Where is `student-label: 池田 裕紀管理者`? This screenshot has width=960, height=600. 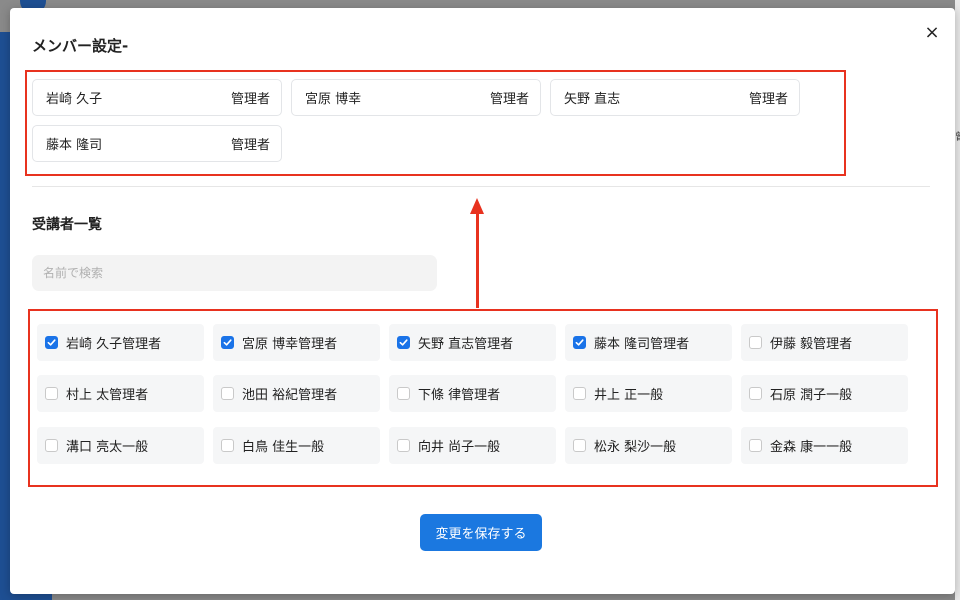 student-label: 池田 裕紀管理者 is located at coordinates (290, 395).